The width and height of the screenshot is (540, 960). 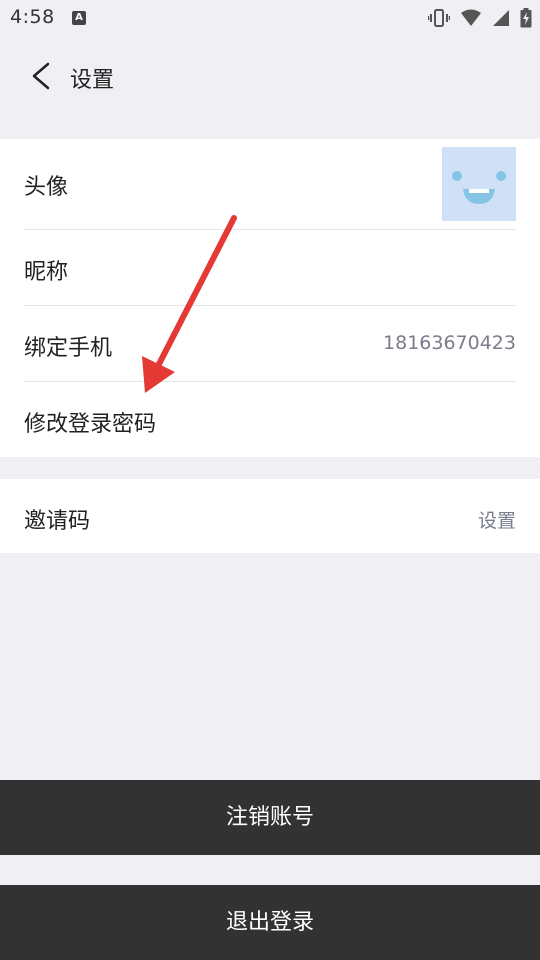 I want to click on cancel-account-button: 注销账号, so click(x=270, y=817).